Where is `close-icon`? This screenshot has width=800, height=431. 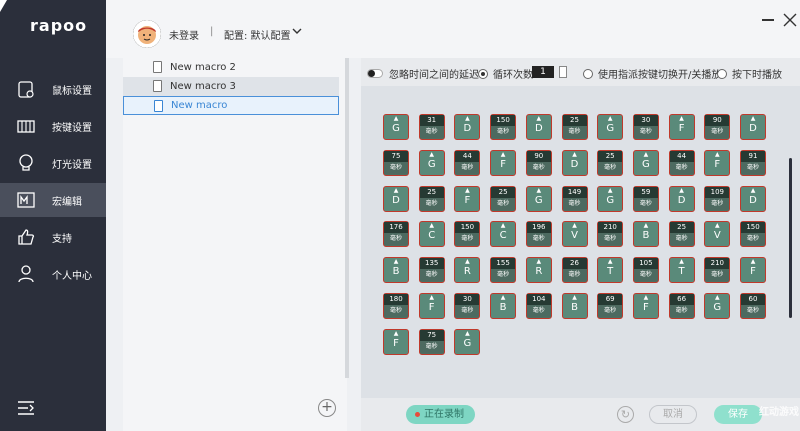 close-icon is located at coordinates (790, 20).